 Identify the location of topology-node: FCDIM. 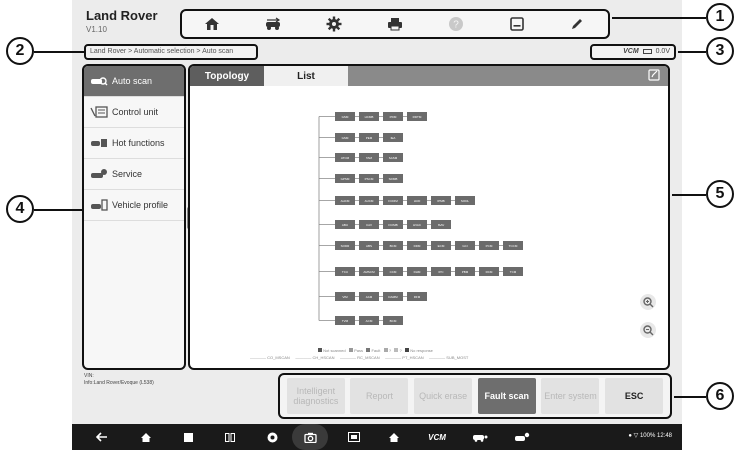
(393, 200).